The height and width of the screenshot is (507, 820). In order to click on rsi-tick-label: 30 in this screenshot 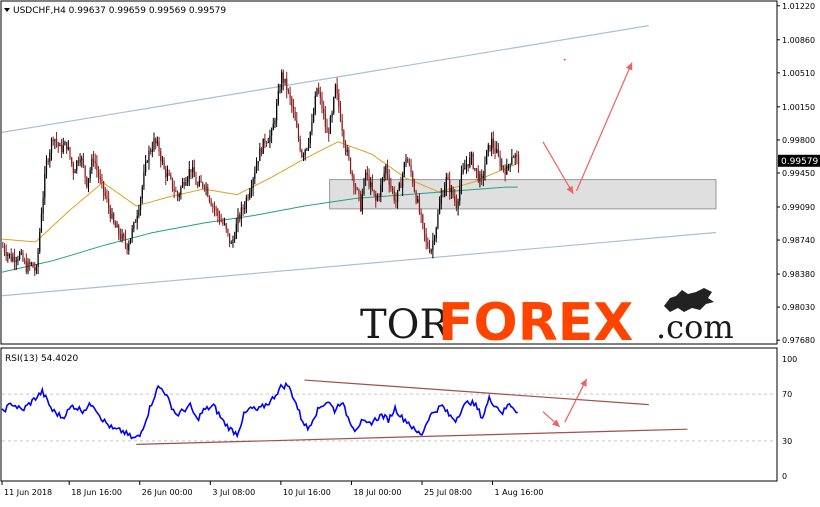, I will do `click(787, 441)`.